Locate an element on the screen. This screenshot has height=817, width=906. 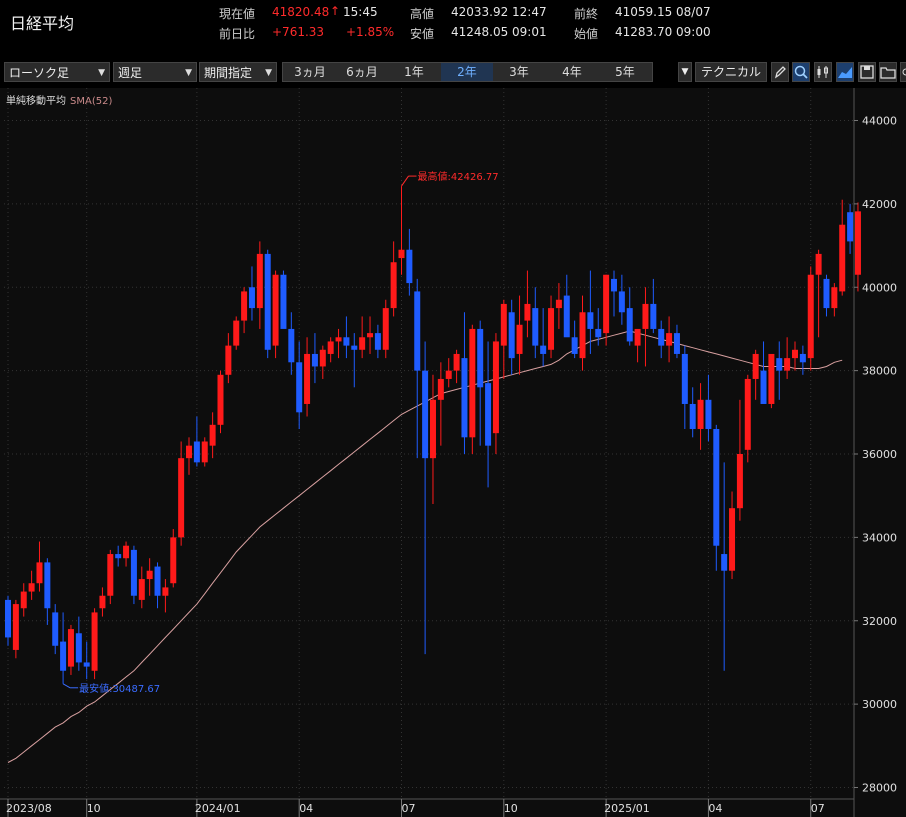
legend-sma: SMA(52) is located at coordinates (91, 101).